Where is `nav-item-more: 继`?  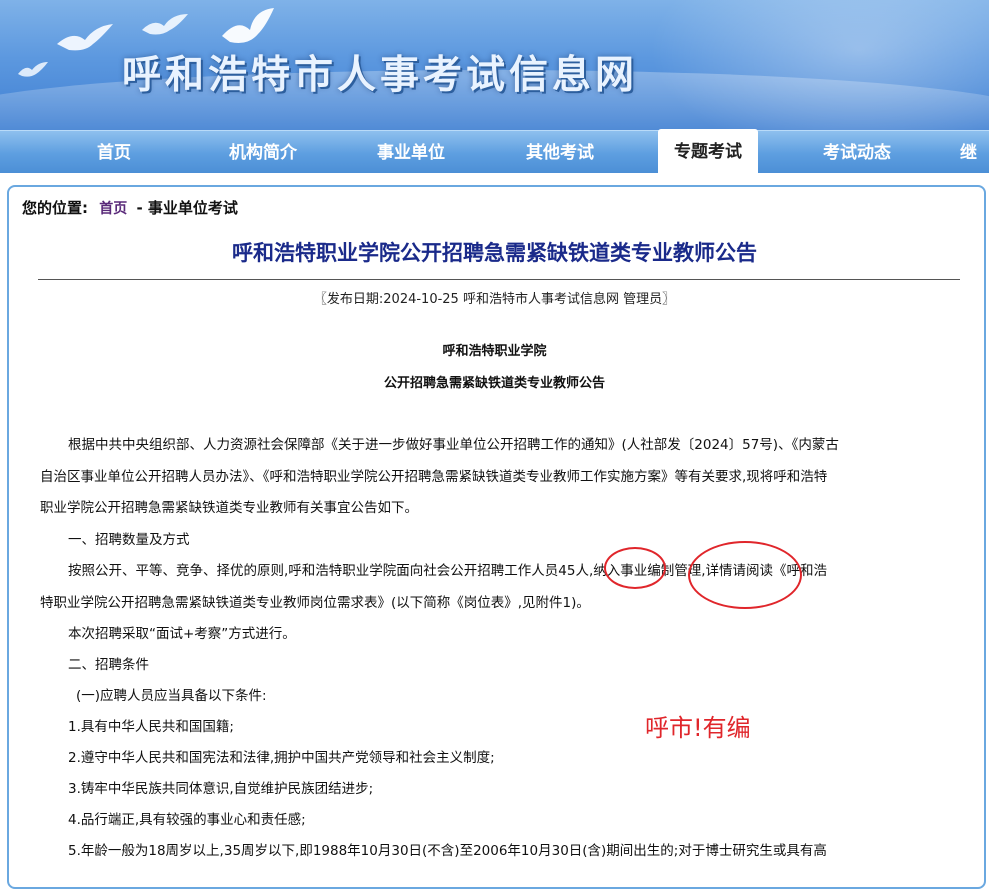 nav-item-more: 继 is located at coordinates (974, 152).